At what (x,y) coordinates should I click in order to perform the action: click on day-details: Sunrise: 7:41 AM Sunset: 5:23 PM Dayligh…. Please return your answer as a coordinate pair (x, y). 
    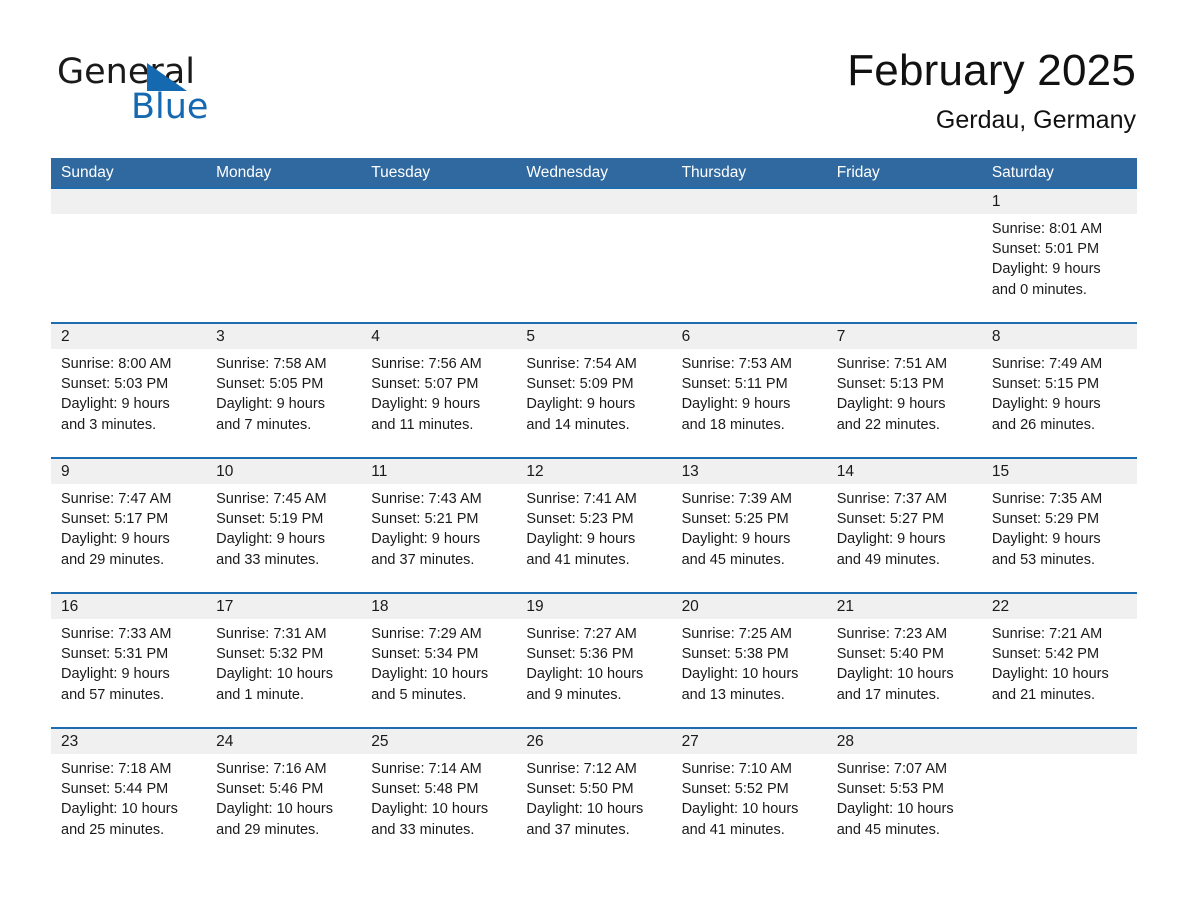
    Looking at the image, I should click on (593, 527).